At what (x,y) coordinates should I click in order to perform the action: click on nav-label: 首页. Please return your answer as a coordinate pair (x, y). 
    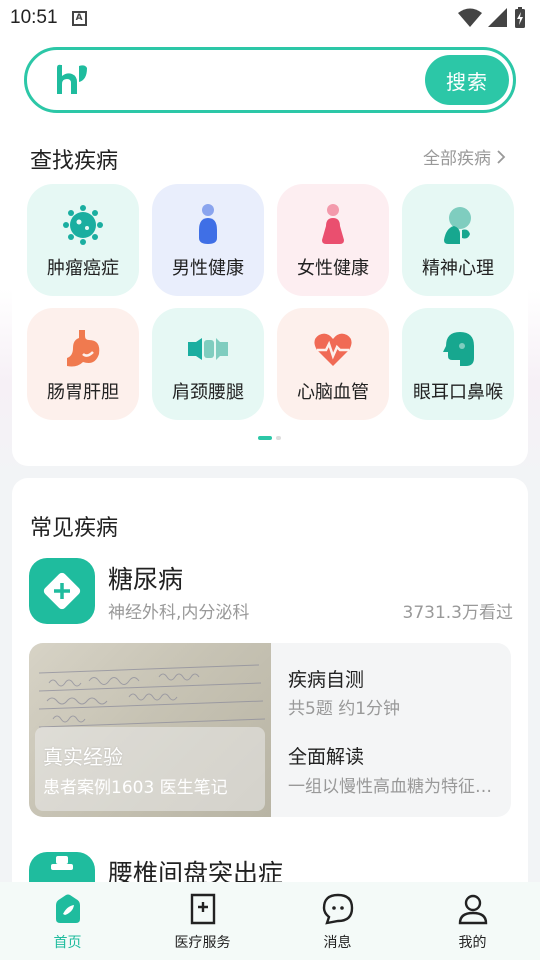
    Looking at the image, I should click on (67, 943).